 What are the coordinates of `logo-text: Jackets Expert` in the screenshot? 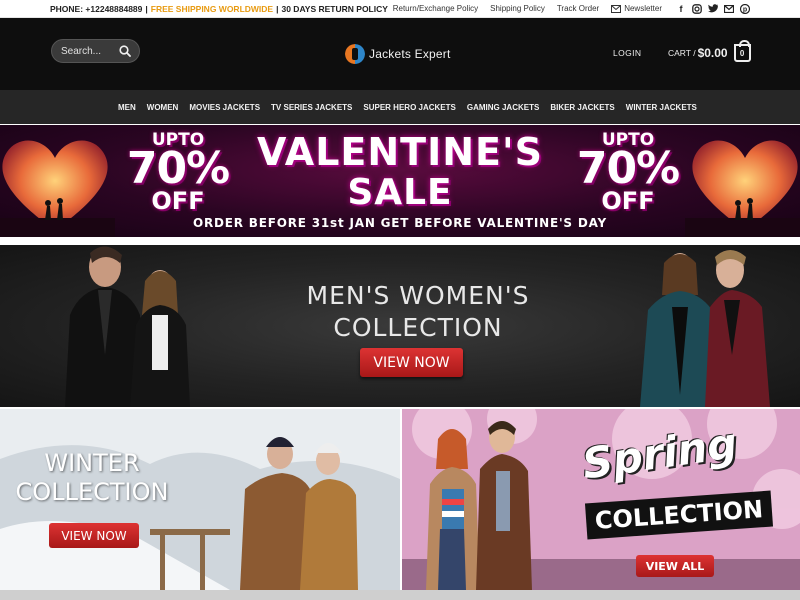 It's located at (410, 54).